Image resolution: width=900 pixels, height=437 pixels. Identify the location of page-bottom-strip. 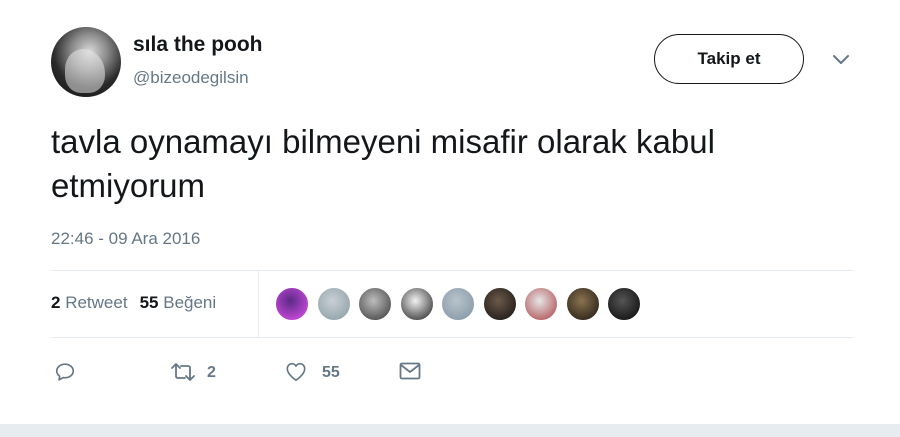
(450, 430).